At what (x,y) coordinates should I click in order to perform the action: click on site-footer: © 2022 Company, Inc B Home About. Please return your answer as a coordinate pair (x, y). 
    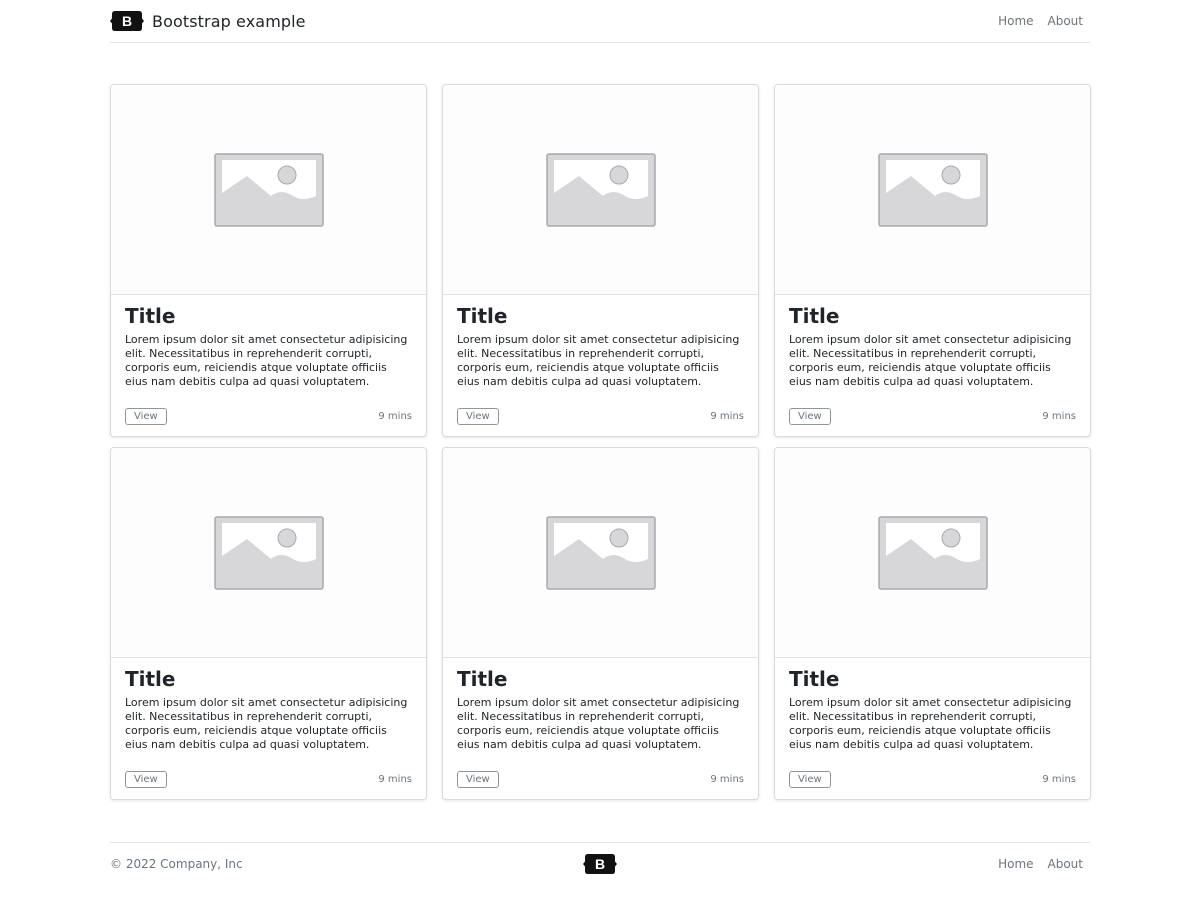
    Looking at the image, I should click on (600, 863).